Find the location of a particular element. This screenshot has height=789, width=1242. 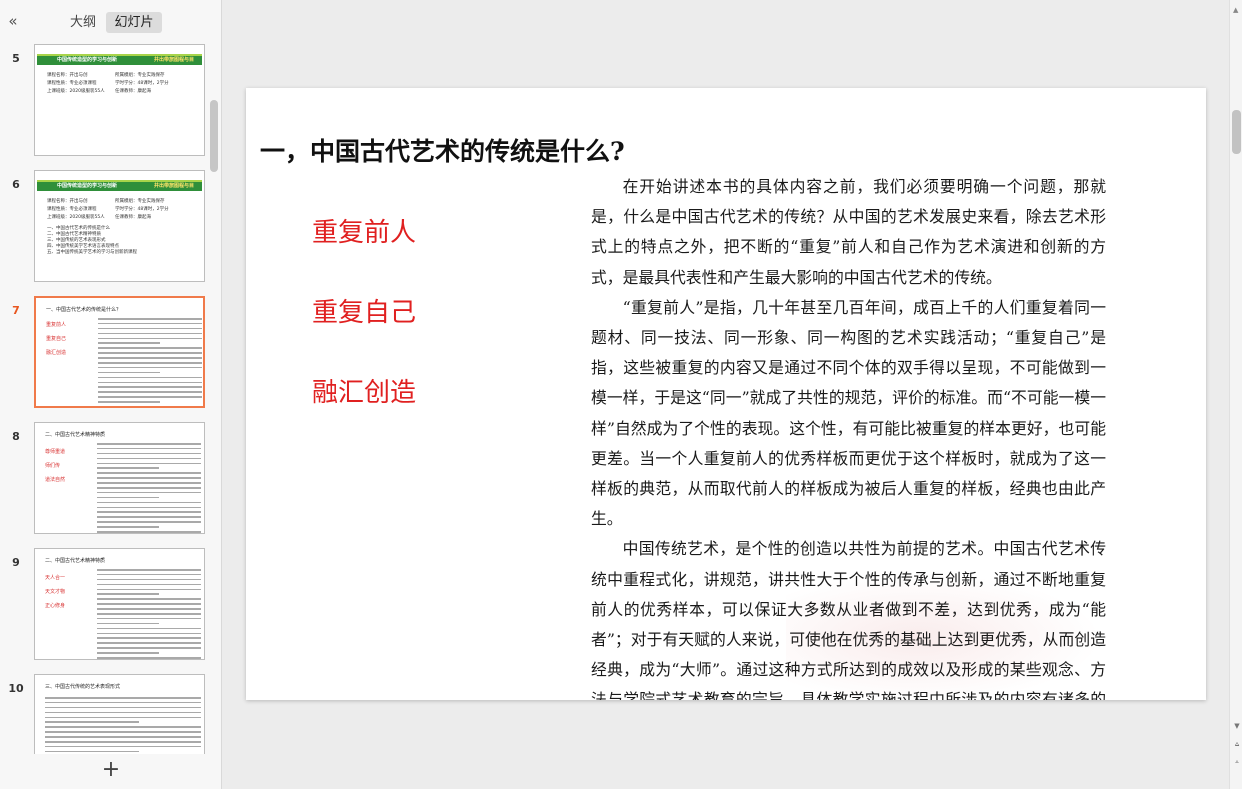

next-page-icon: ⩡ is located at coordinates (1237, 762).